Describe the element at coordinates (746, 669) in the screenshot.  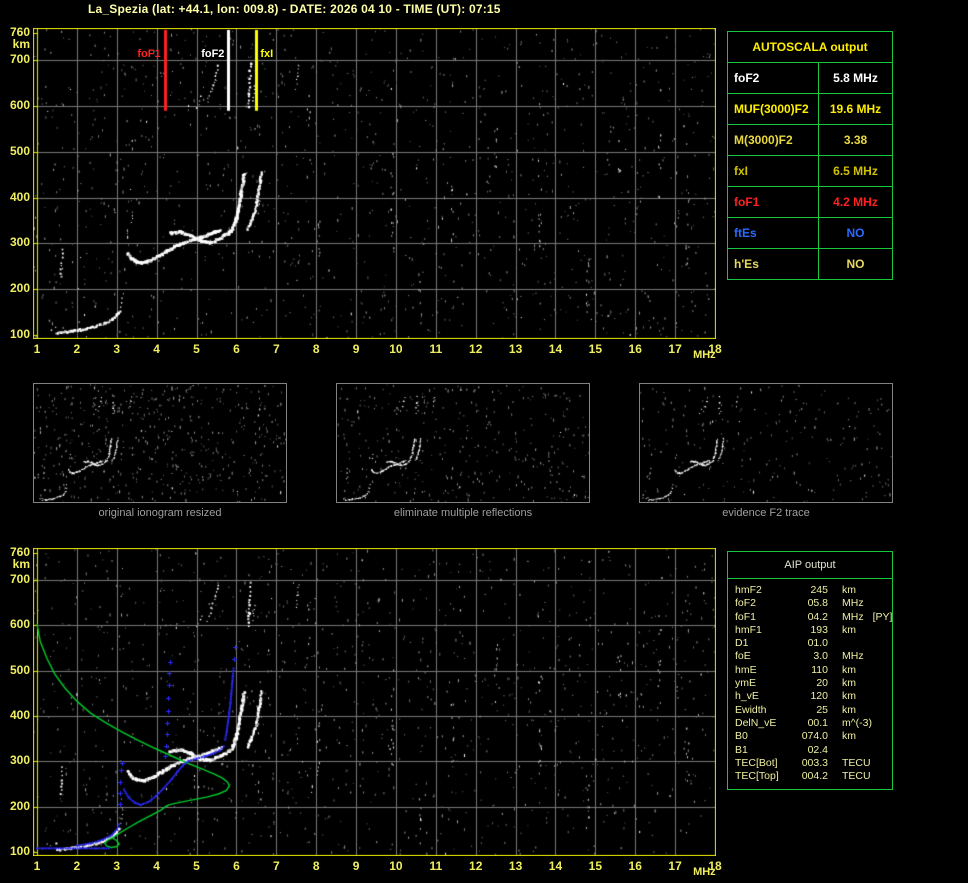
I see `aip-row-label: hmE` at that location.